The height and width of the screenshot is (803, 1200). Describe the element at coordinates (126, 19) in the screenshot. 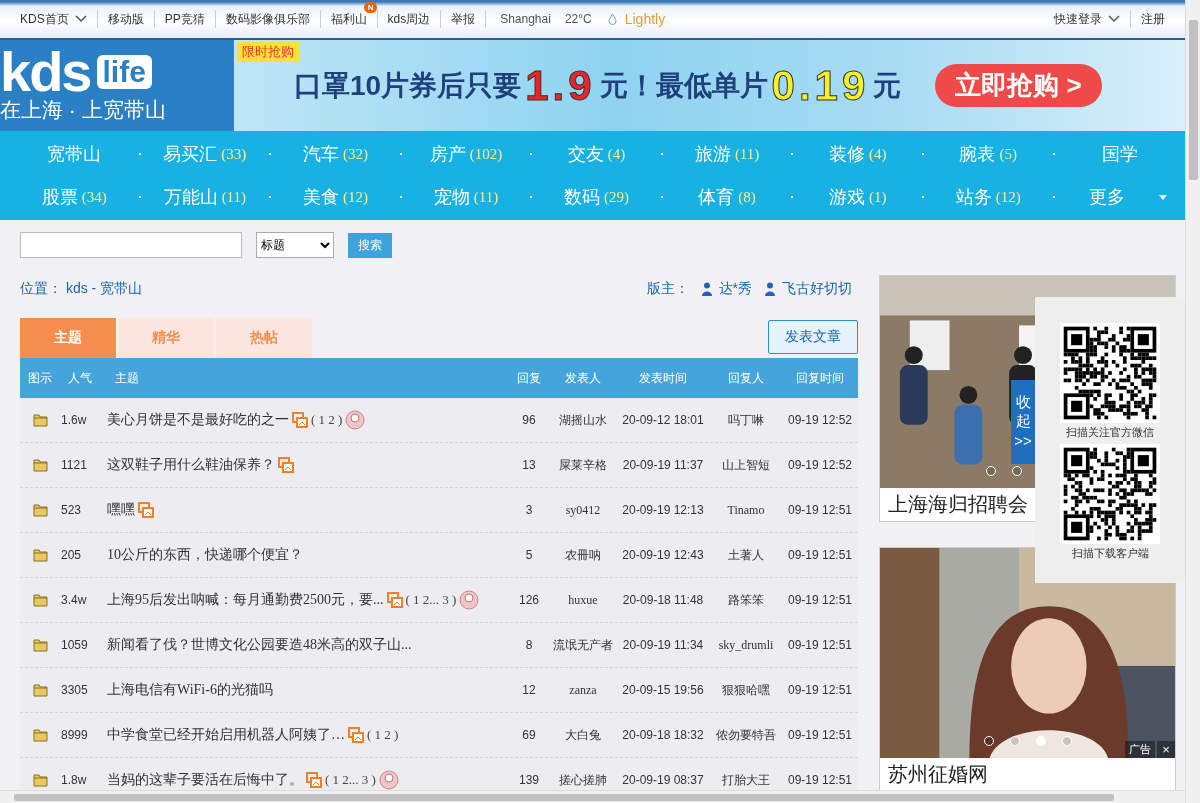

I see `top-link: 移动版` at that location.